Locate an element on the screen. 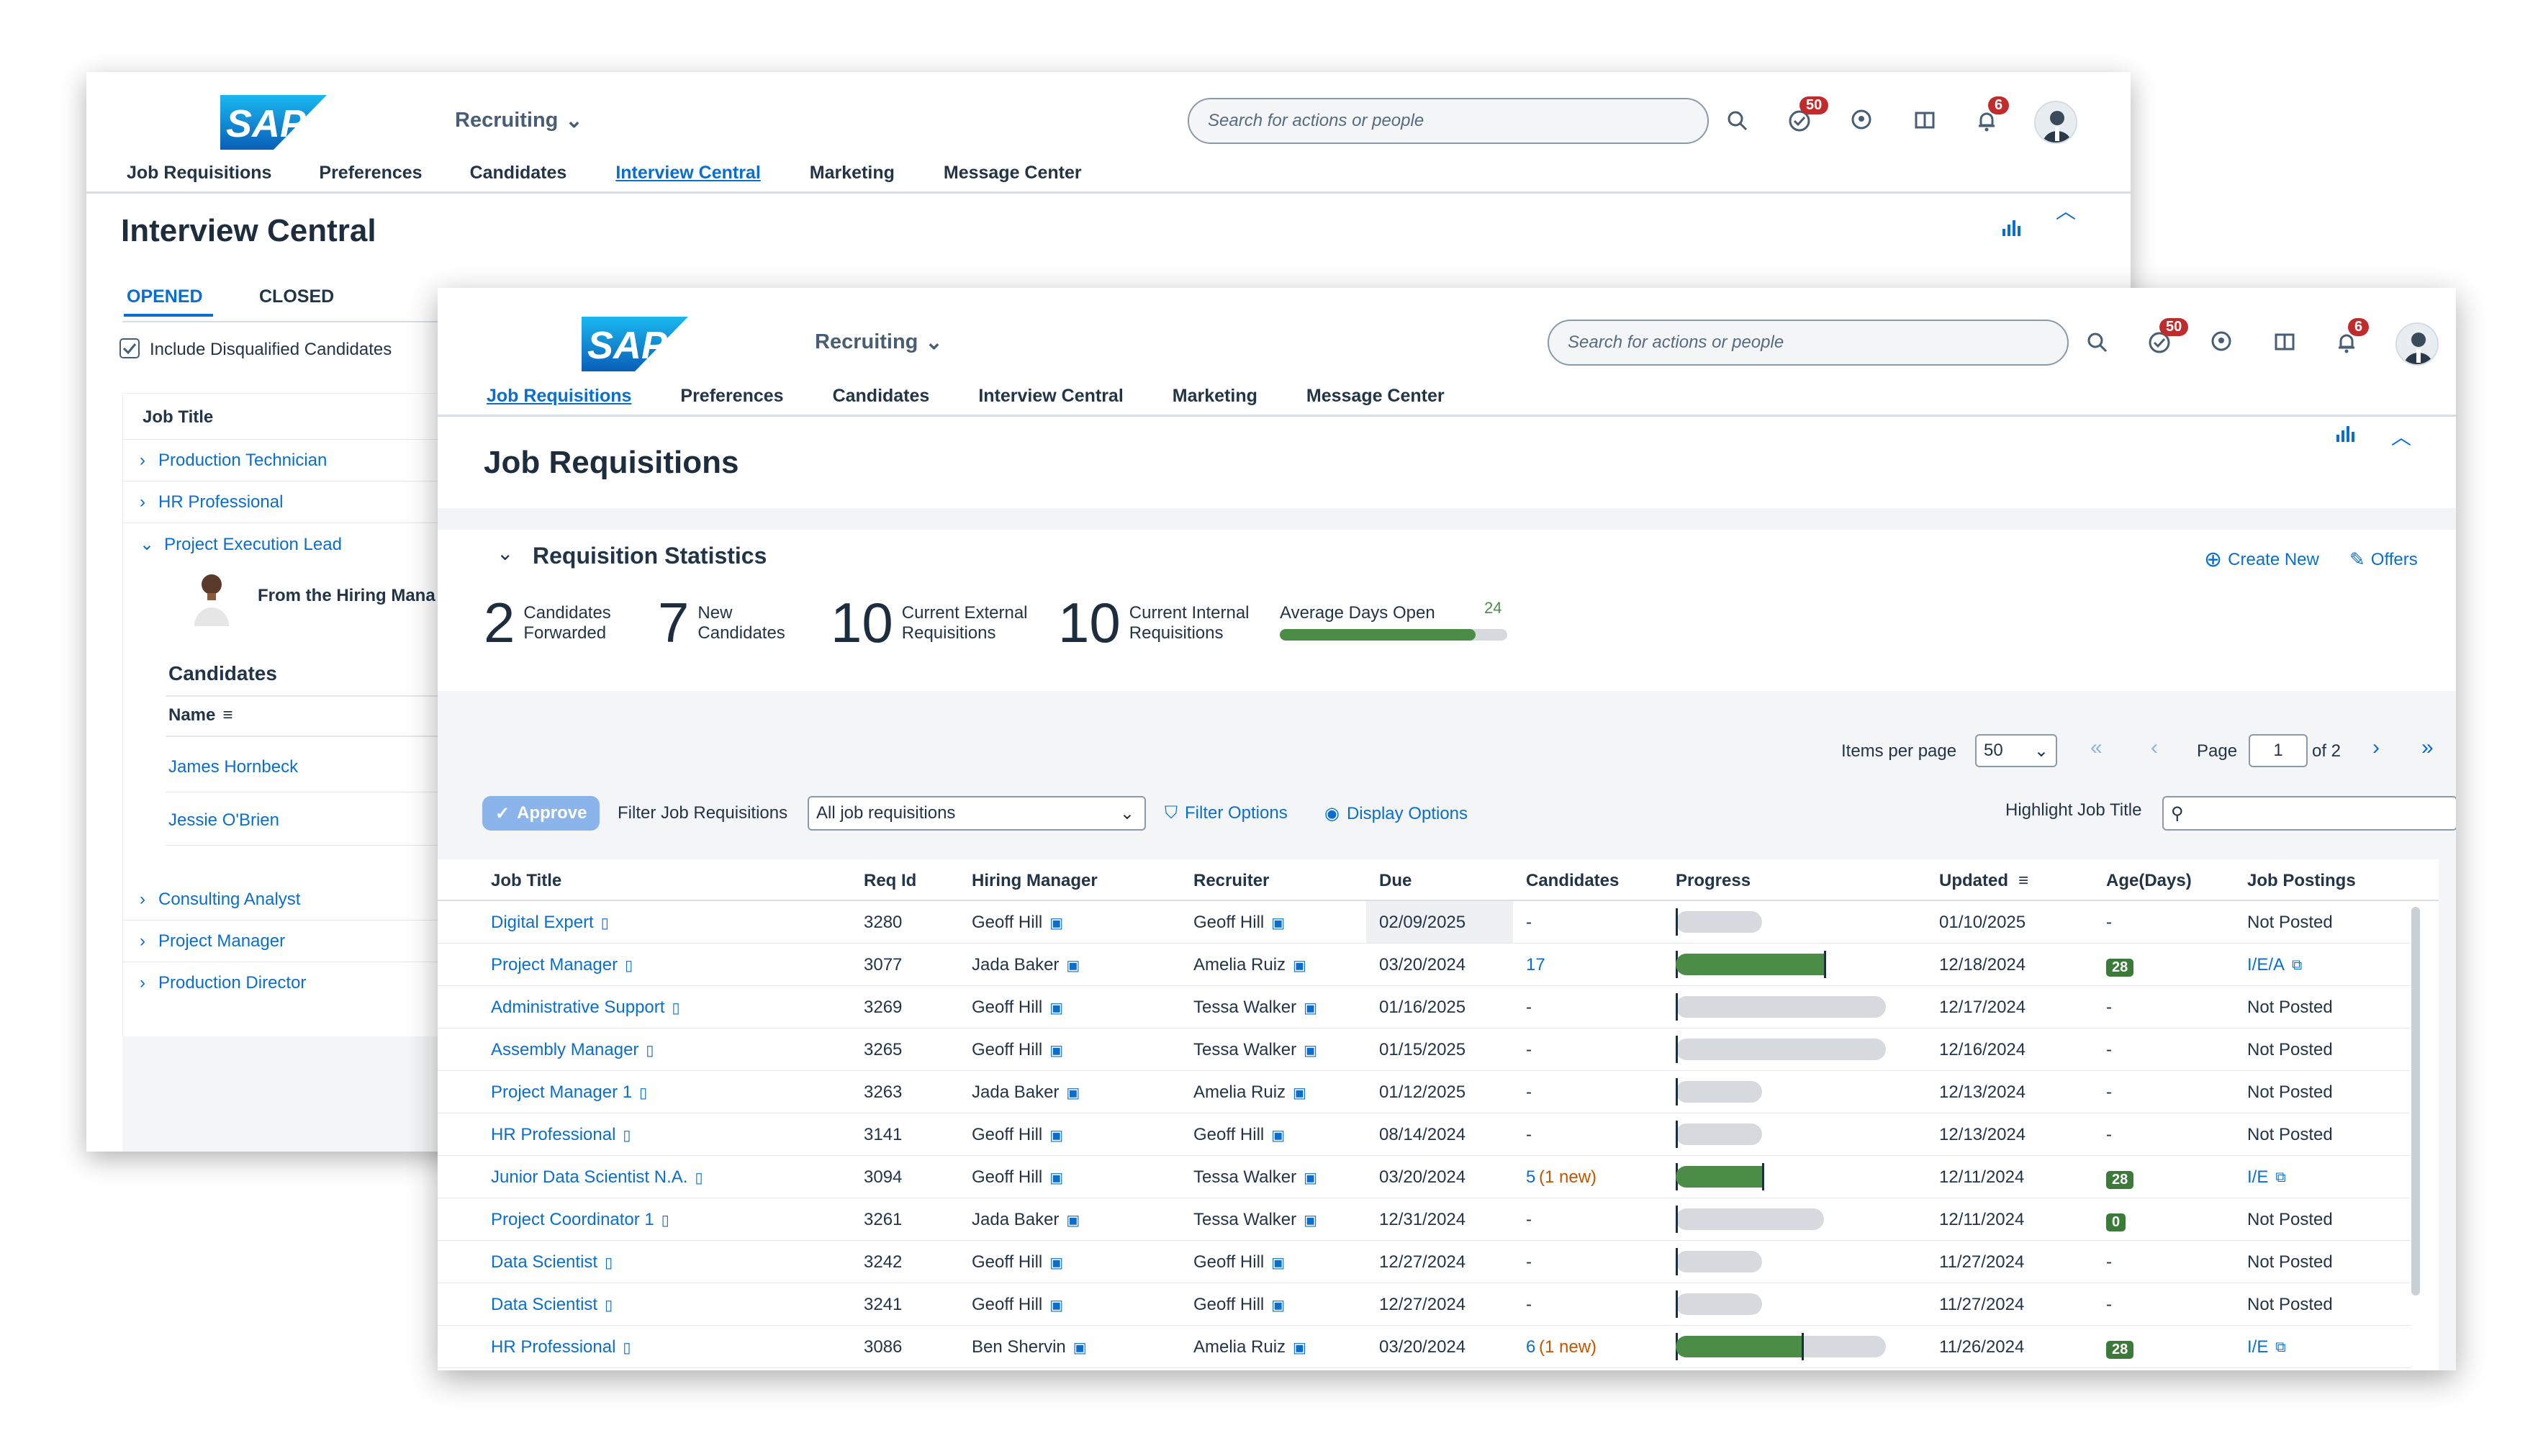 This screenshot has height=1456, width=2538. job-item-project-manager: › Project Manager is located at coordinates (212, 941).